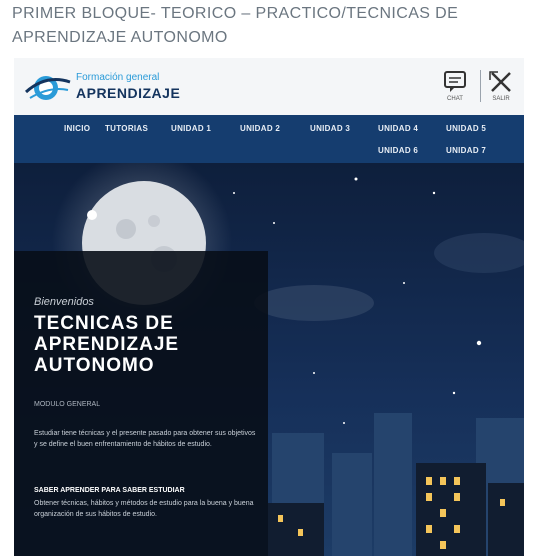  I want to click on chat-label: CHAT, so click(455, 99).